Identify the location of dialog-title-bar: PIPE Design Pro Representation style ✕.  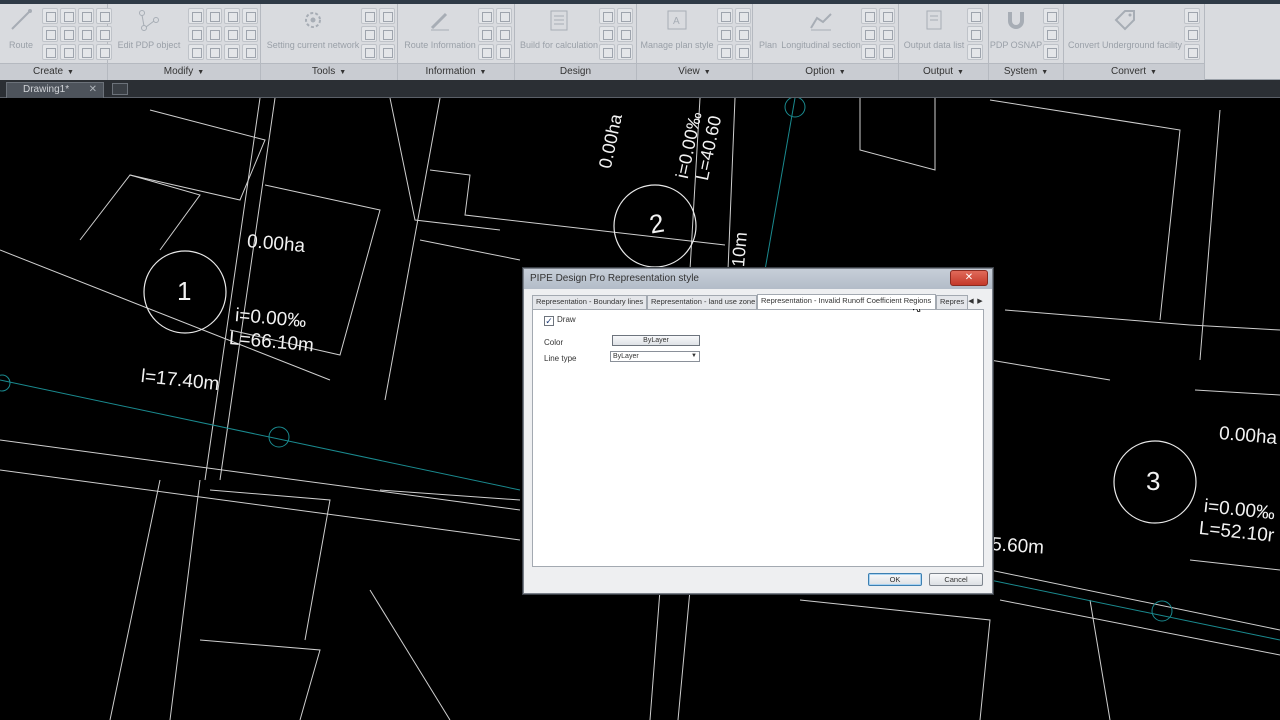
(758, 279).